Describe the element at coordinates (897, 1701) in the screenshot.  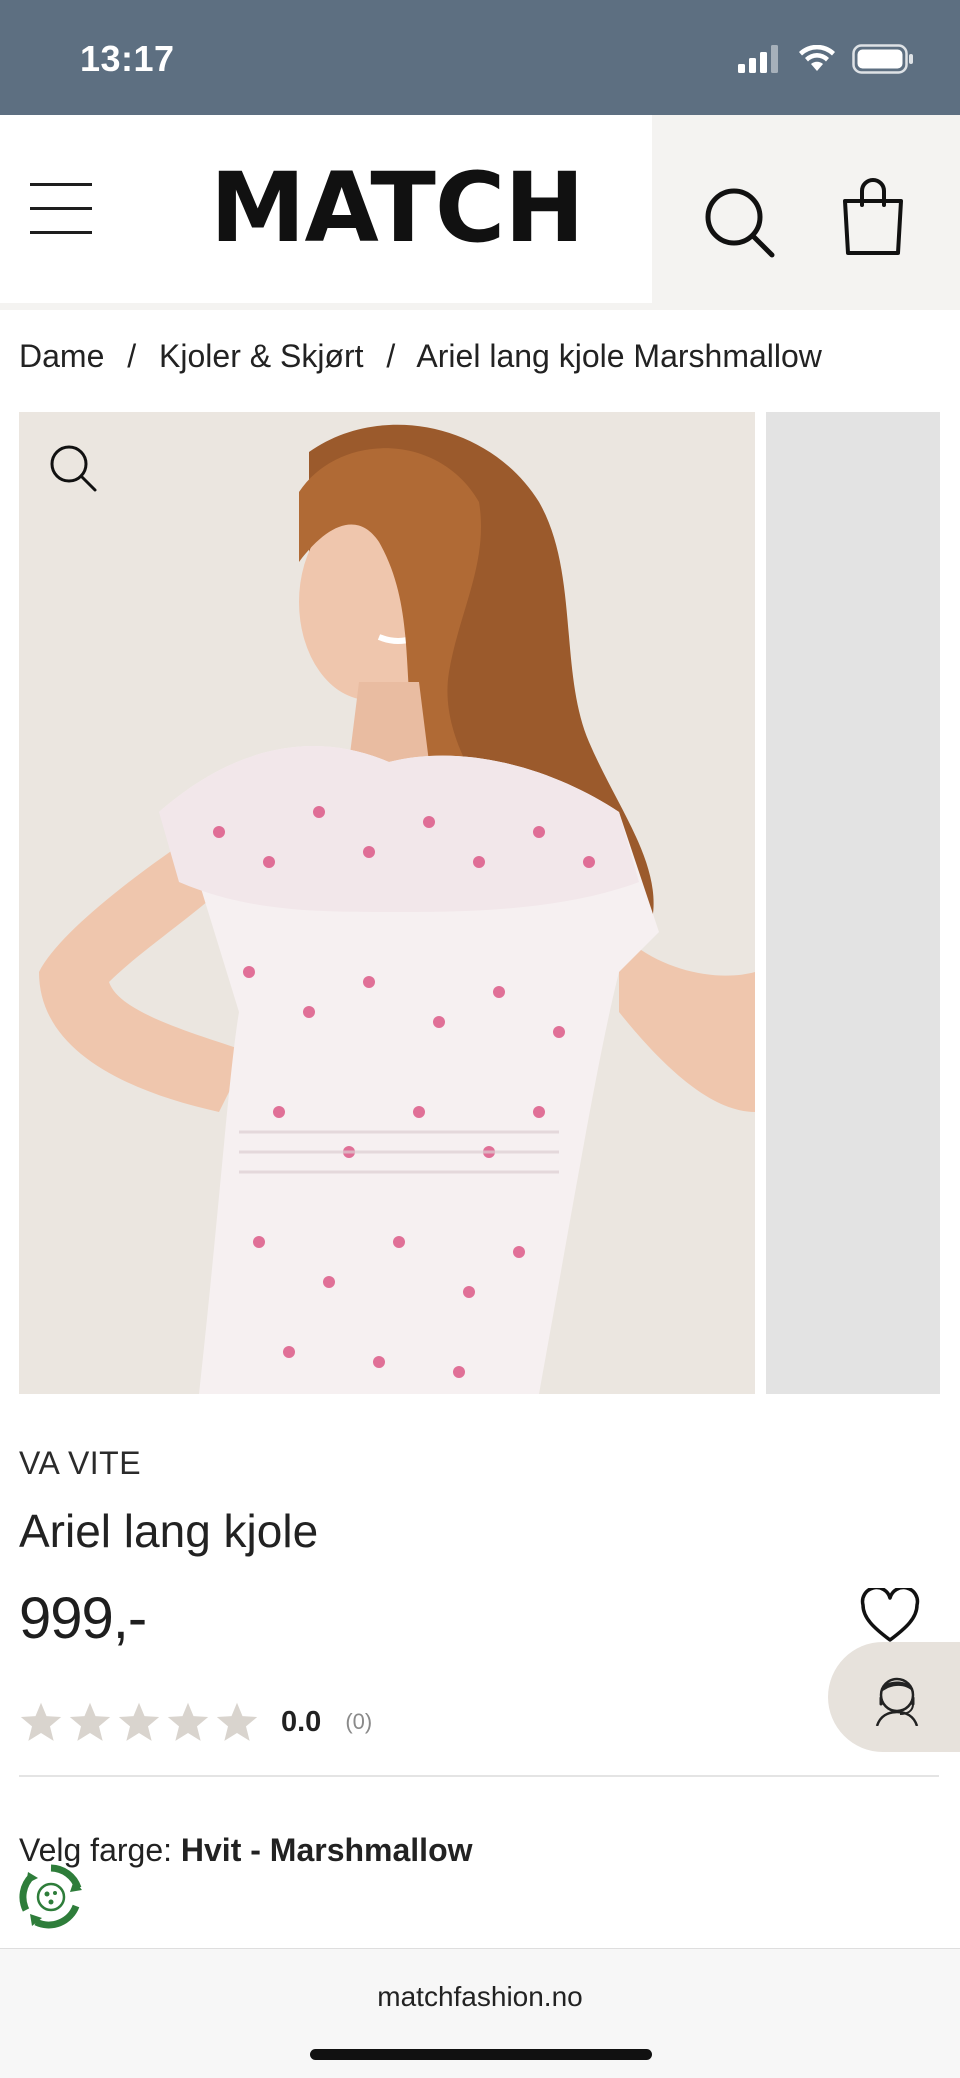
I see `support-agent-icon` at that location.